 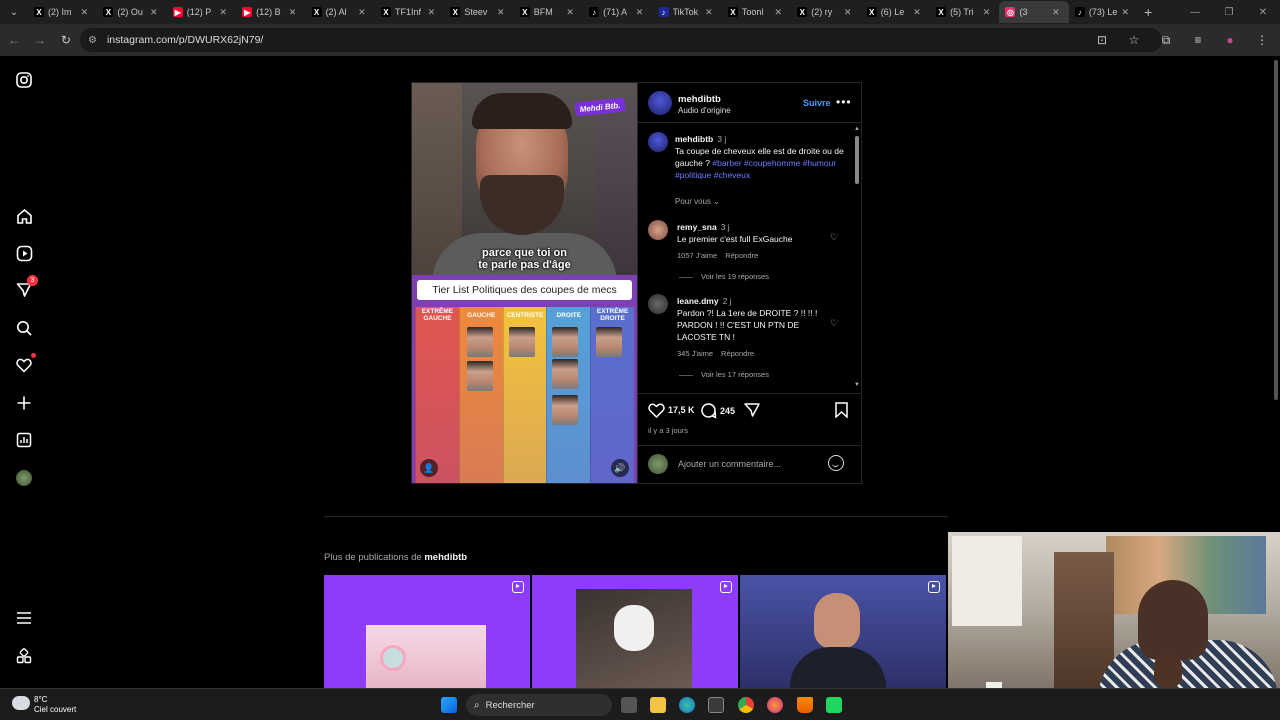 What do you see at coordinates (131, 12) in the screenshot?
I see `browser-tab: X (2) Ou ✕` at bounding box center [131, 12].